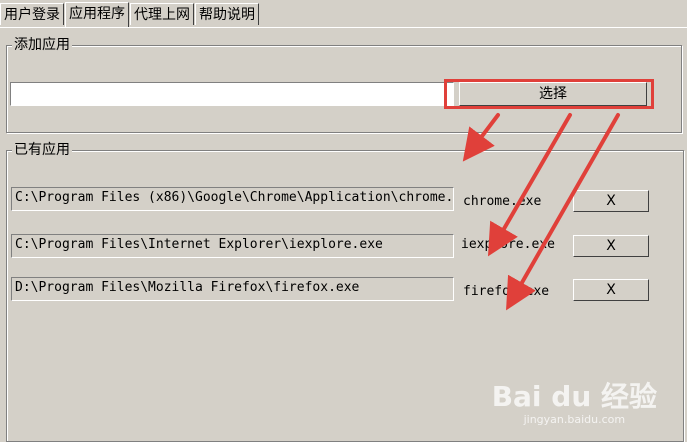 The height and width of the screenshot is (442, 687). What do you see at coordinates (343, 27) in the screenshot?
I see `tab-panel-border` at bounding box center [343, 27].